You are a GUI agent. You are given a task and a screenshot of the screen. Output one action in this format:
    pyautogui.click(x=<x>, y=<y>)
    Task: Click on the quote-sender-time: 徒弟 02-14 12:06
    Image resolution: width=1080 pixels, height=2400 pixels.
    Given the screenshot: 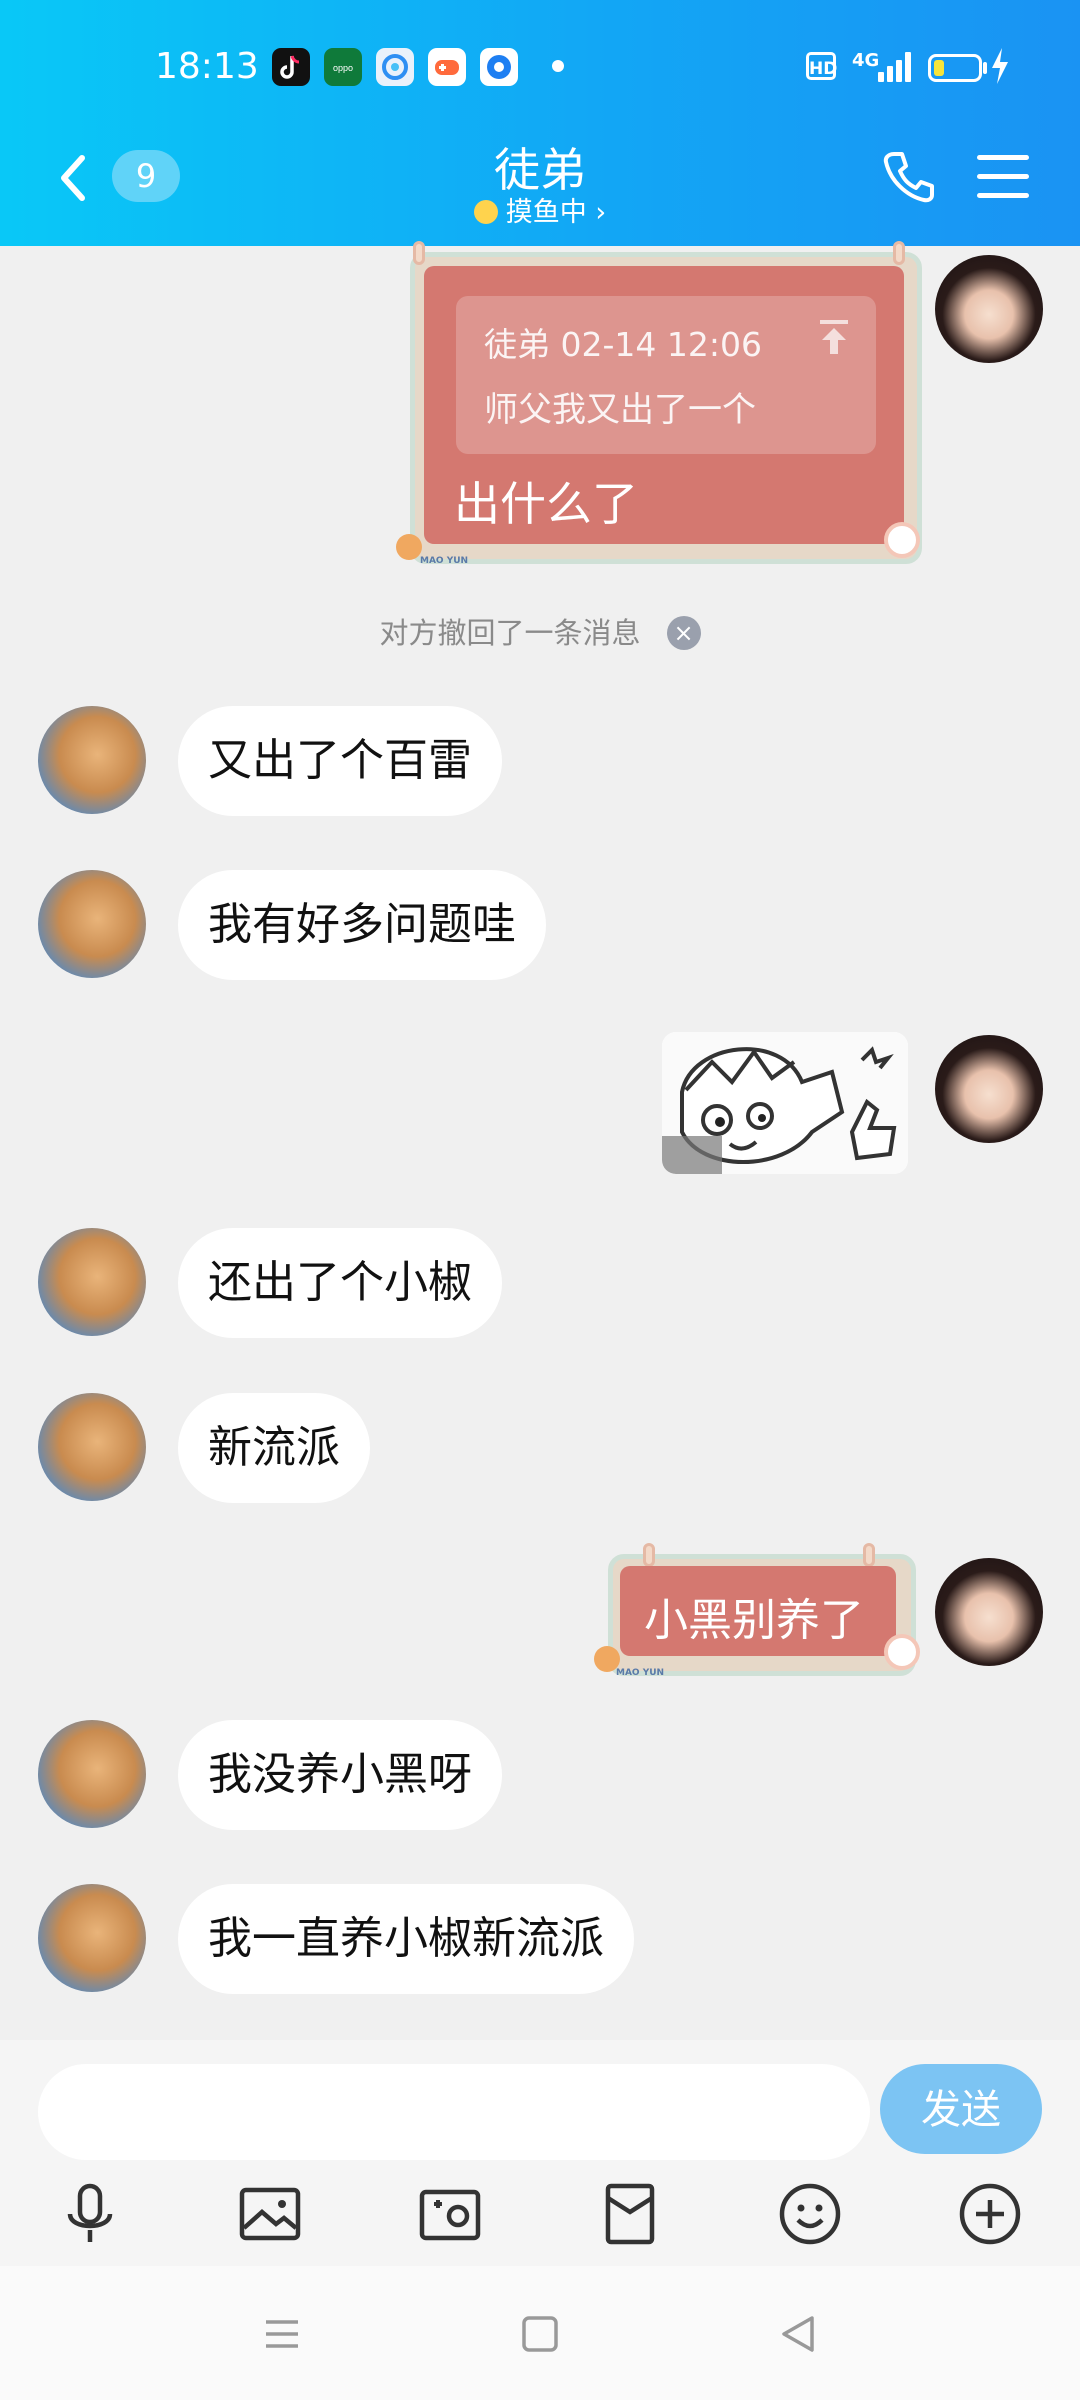 What is the action you would take?
    pyautogui.click(x=623, y=344)
    